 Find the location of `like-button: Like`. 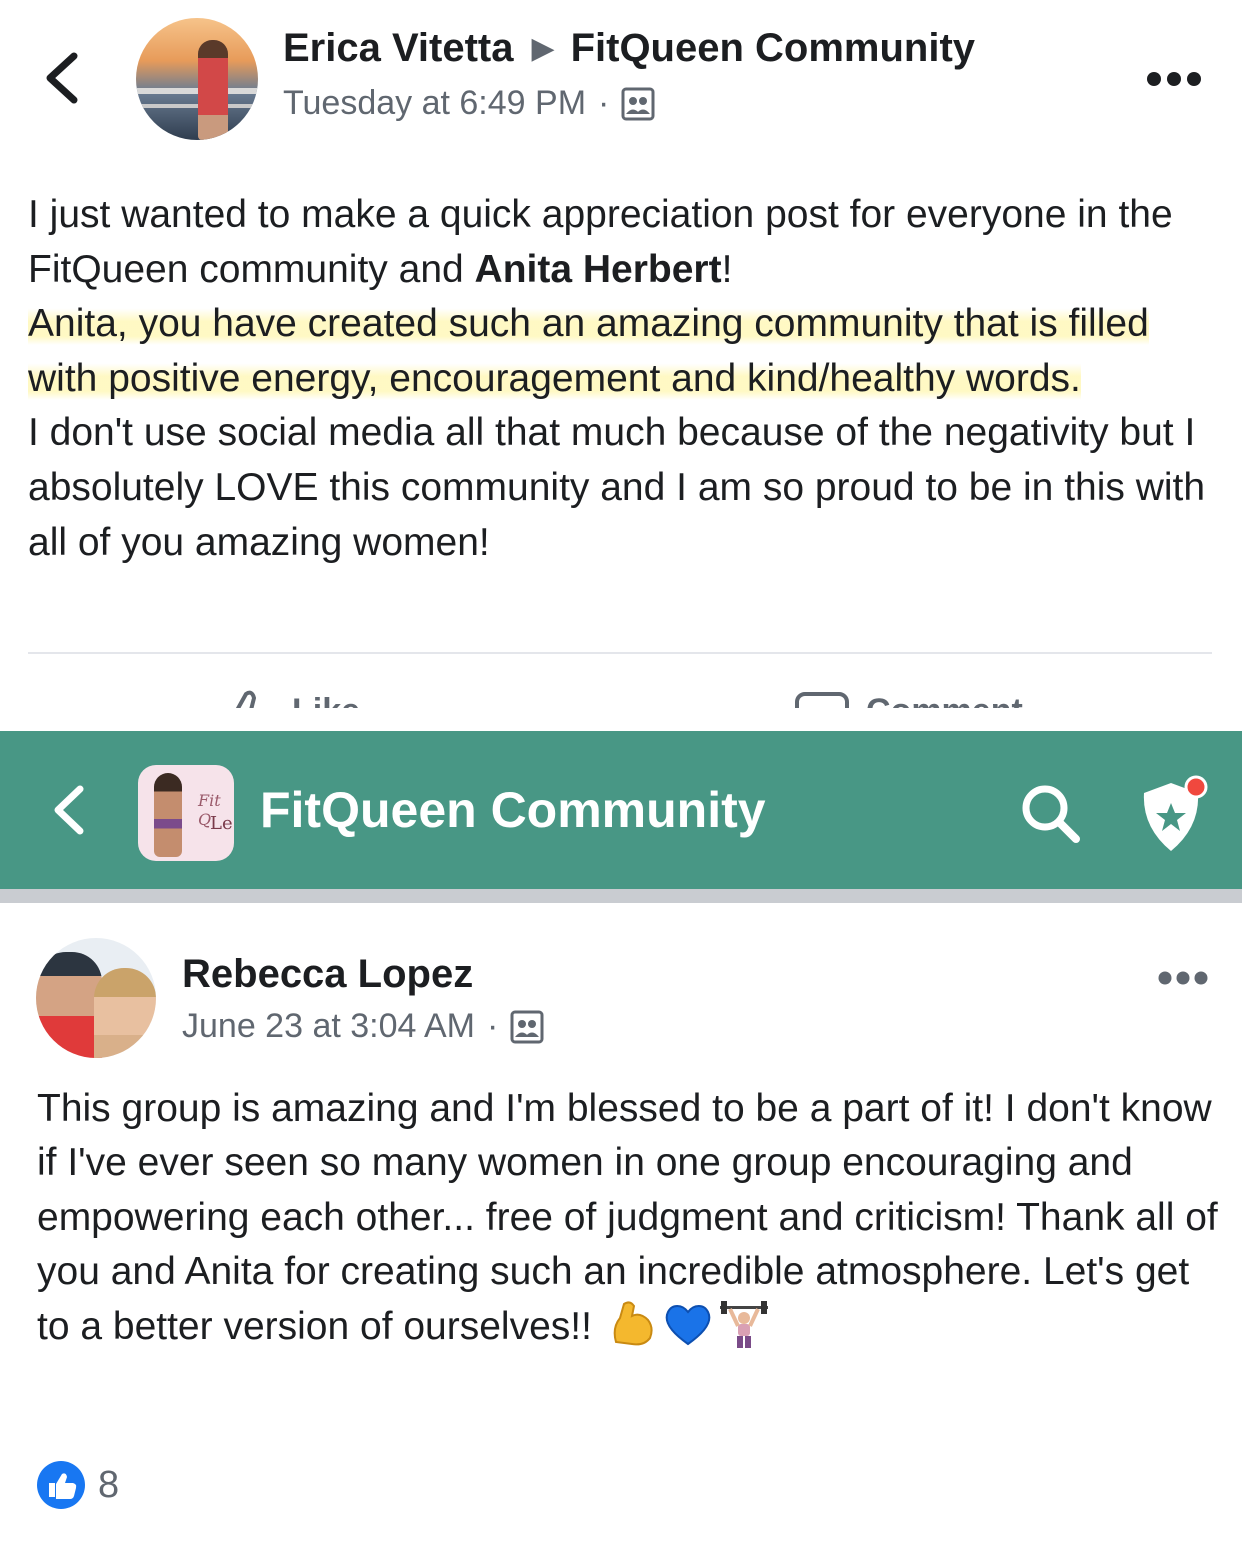

like-button: Like is located at coordinates (290, 697).